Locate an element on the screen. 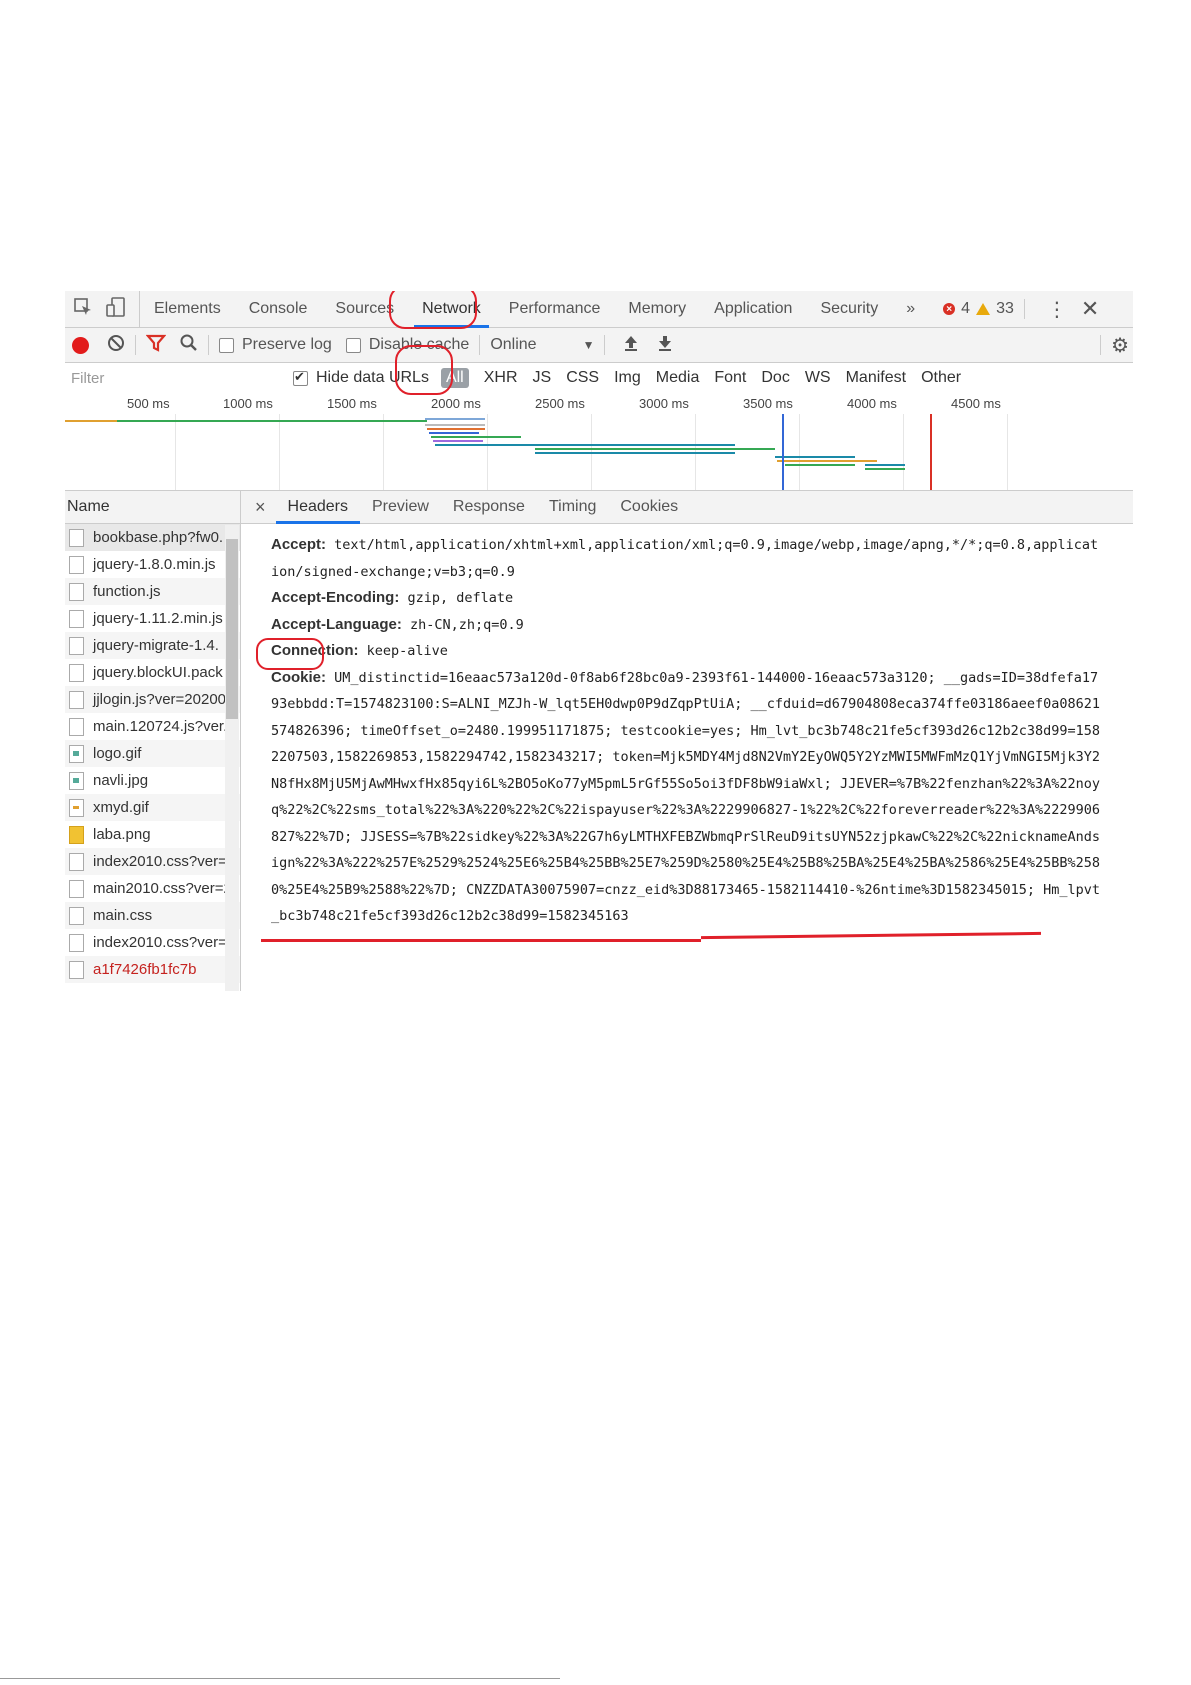  throttling-select: Online ▼ is located at coordinates (542, 345).